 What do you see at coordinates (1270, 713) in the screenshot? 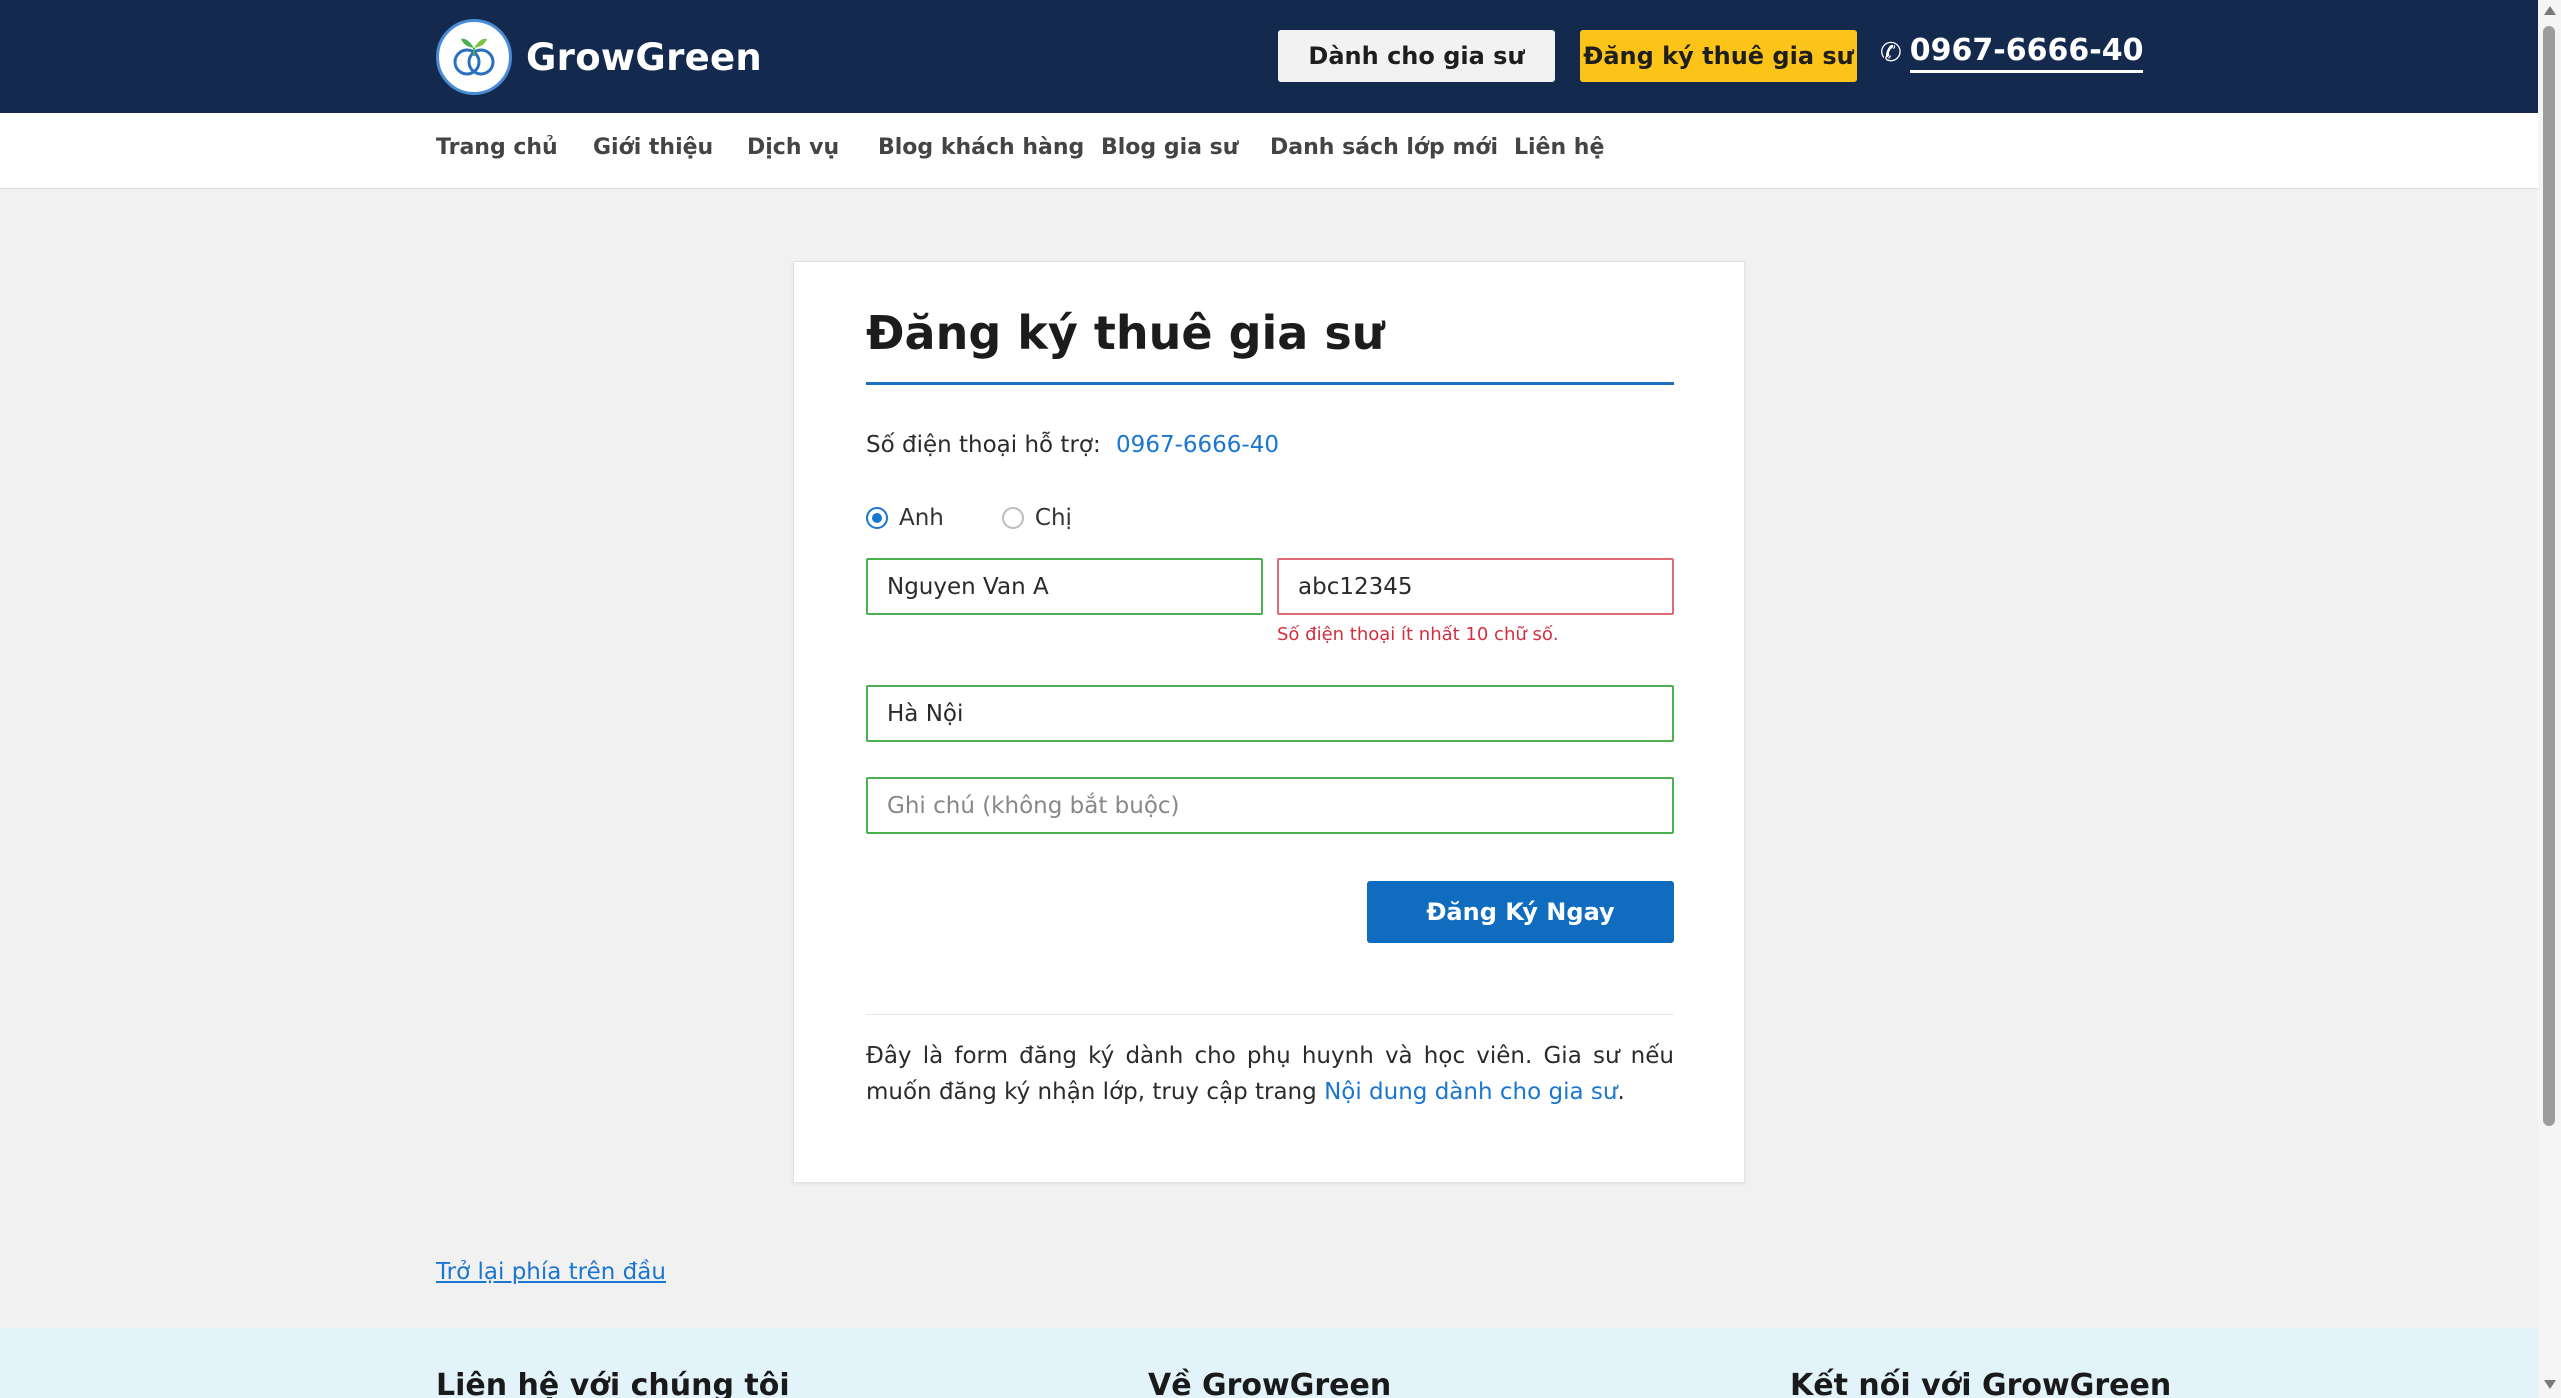
I see `city-input: Hà Nội` at bounding box center [1270, 713].